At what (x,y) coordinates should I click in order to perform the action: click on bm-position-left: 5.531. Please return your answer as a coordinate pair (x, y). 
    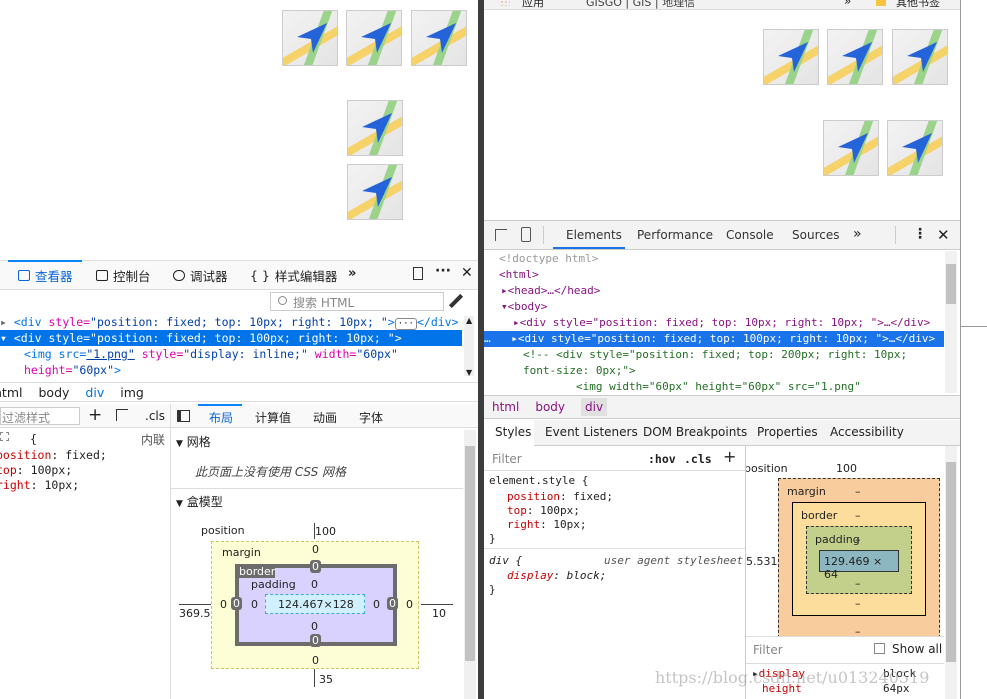
    Looking at the image, I should click on (762, 561).